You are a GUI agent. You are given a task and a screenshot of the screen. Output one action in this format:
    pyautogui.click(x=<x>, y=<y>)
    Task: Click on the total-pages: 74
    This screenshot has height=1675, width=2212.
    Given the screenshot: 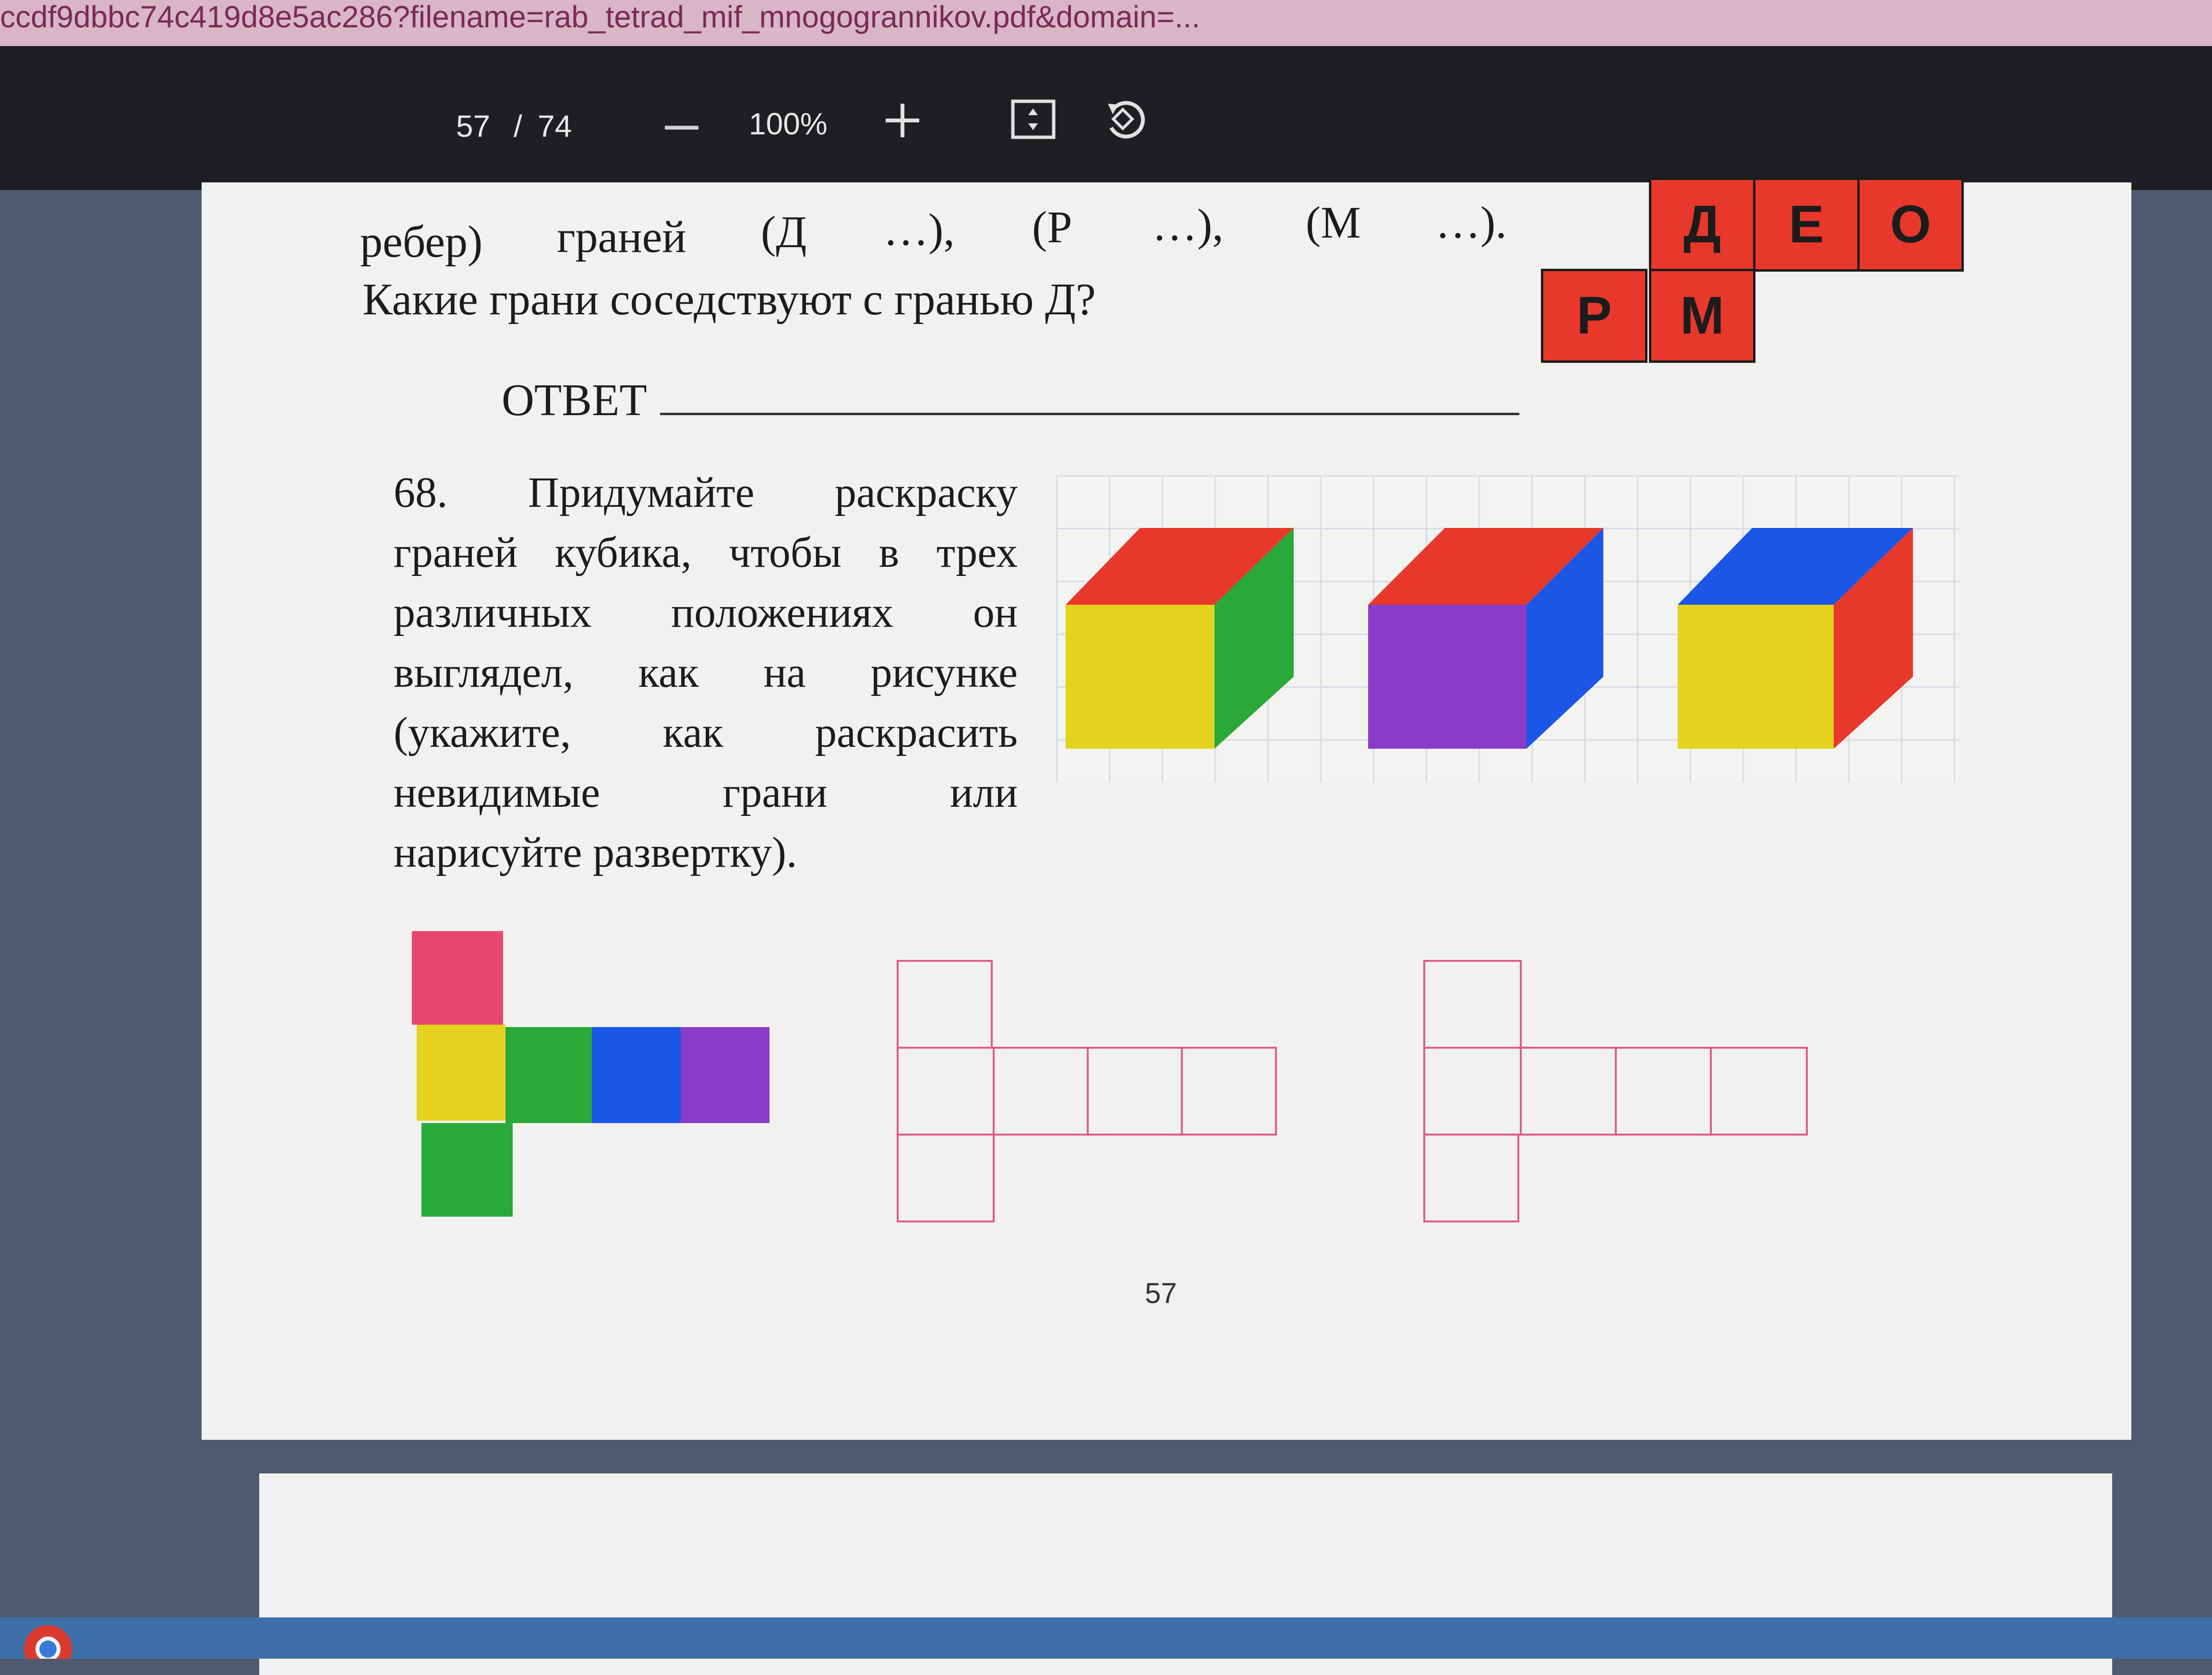 What is the action you would take?
    pyautogui.click(x=555, y=126)
    